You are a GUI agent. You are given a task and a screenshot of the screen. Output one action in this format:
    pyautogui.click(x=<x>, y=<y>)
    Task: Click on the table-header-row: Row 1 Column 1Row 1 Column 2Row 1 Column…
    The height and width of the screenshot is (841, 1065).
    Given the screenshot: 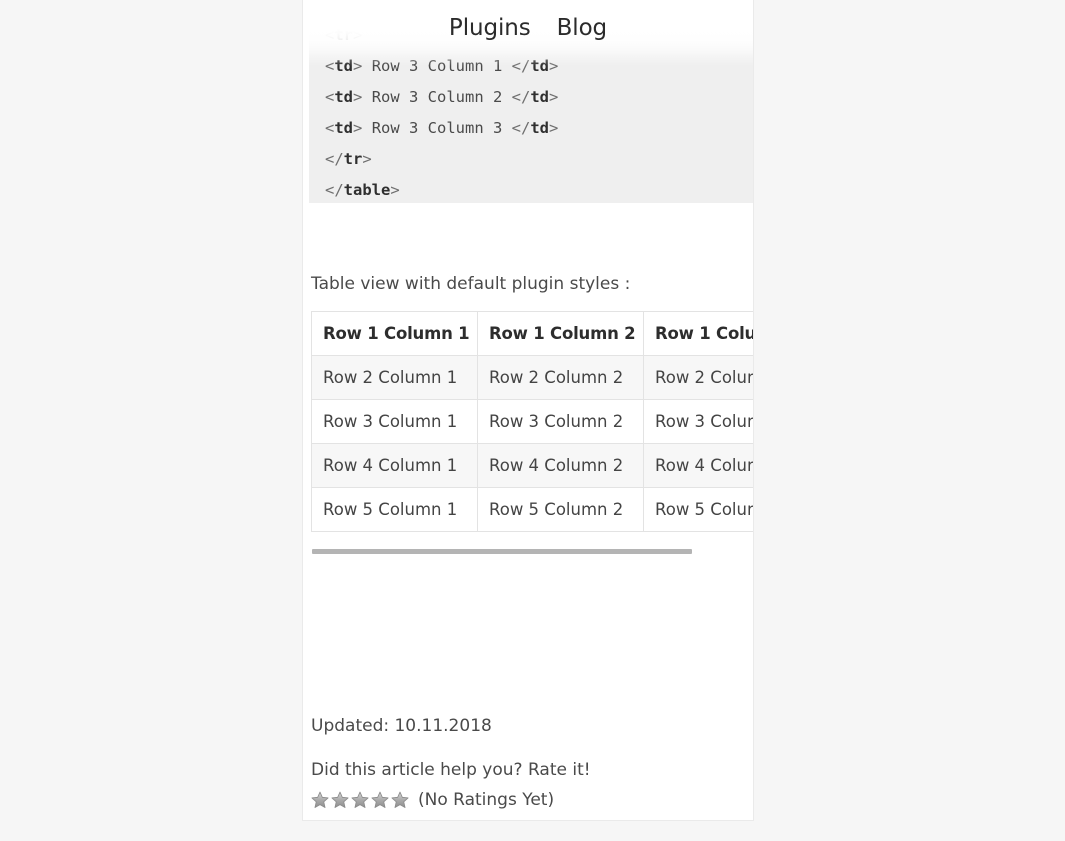 What is the action you would take?
    pyautogui.click(x=532, y=333)
    